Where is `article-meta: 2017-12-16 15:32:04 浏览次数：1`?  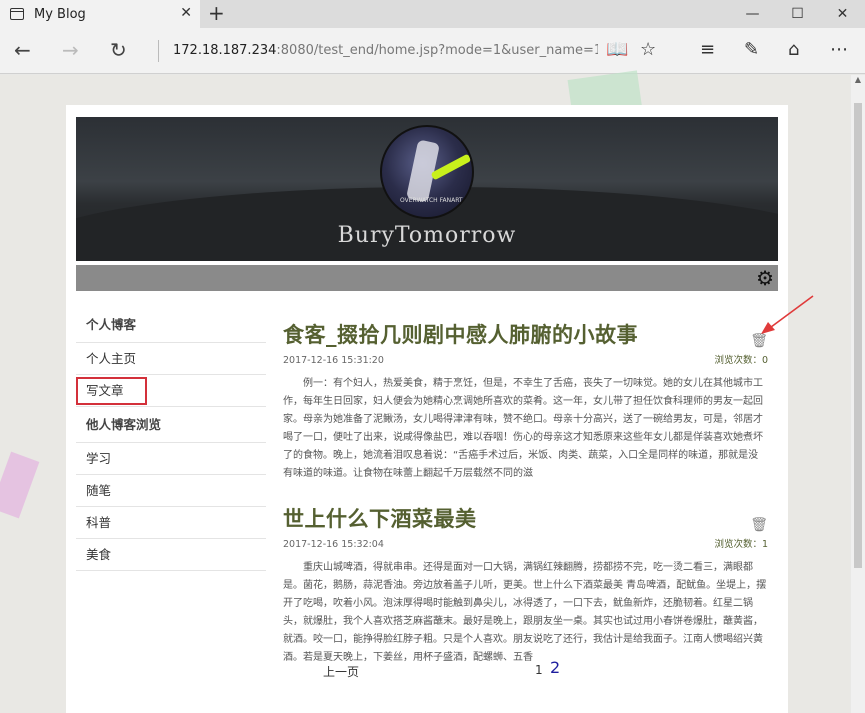 article-meta: 2017-12-16 15:32:04 浏览次数：1 is located at coordinates (525, 545).